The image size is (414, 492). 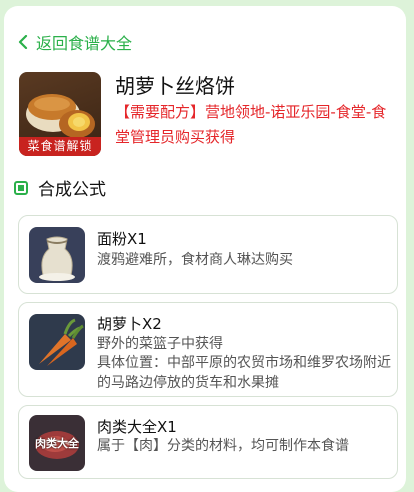 What do you see at coordinates (129, 324) in the screenshot?
I see `ingredient-name: 胡萝卜X2` at bounding box center [129, 324].